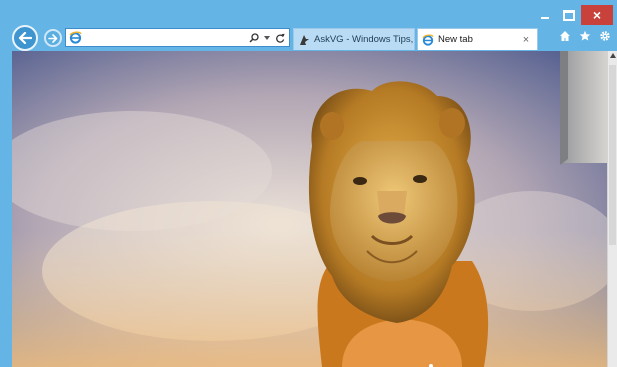  What do you see at coordinates (545, 15) in the screenshot?
I see `minimize-button` at bounding box center [545, 15].